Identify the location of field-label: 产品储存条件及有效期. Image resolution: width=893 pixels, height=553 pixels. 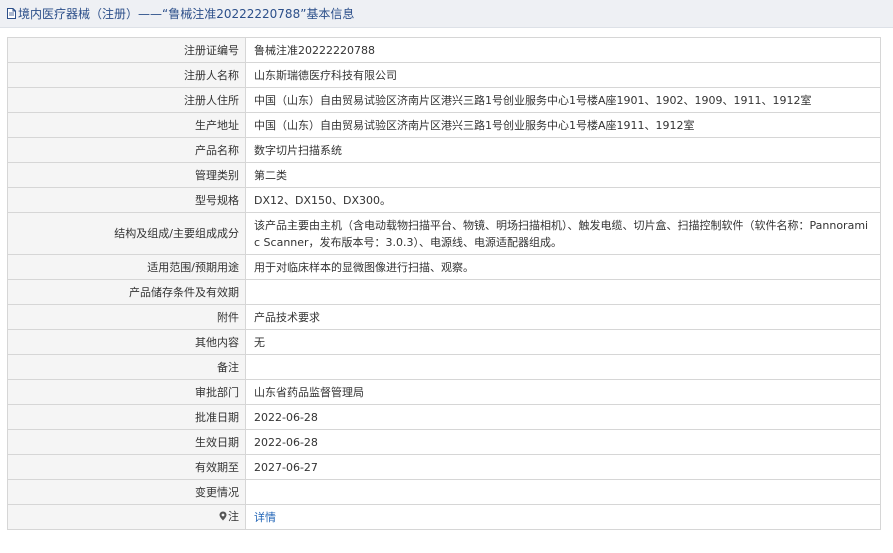
(126, 292).